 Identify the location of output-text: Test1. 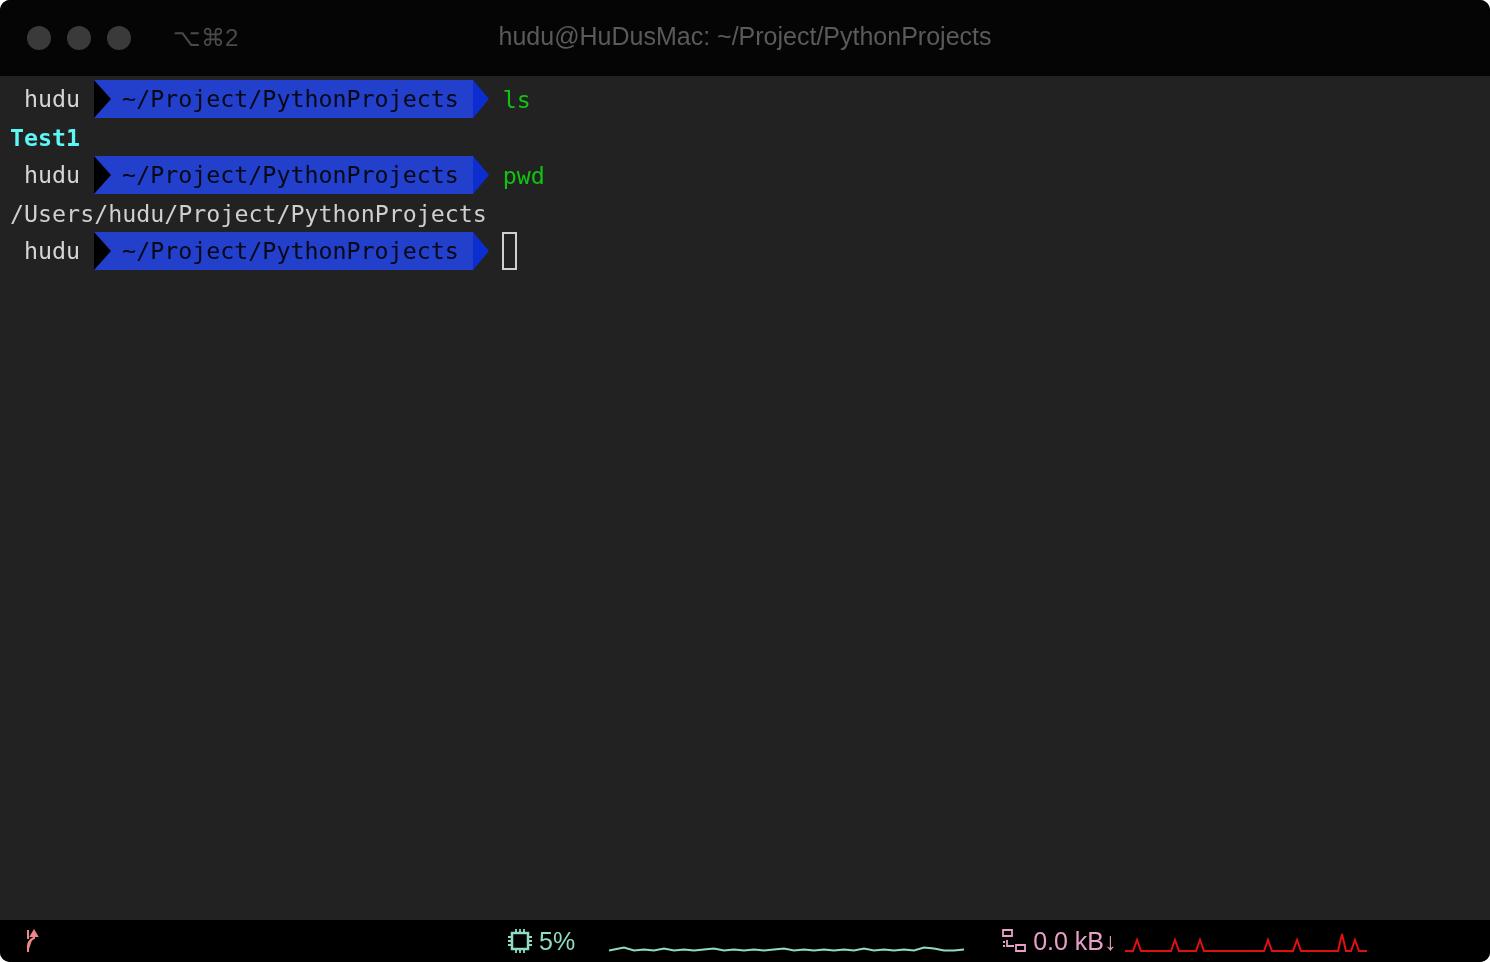
(45, 137).